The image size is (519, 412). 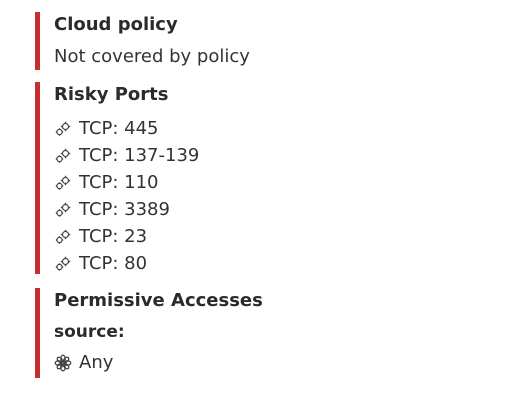 I want to click on port-item: TCP: 3389, so click(x=274, y=209).